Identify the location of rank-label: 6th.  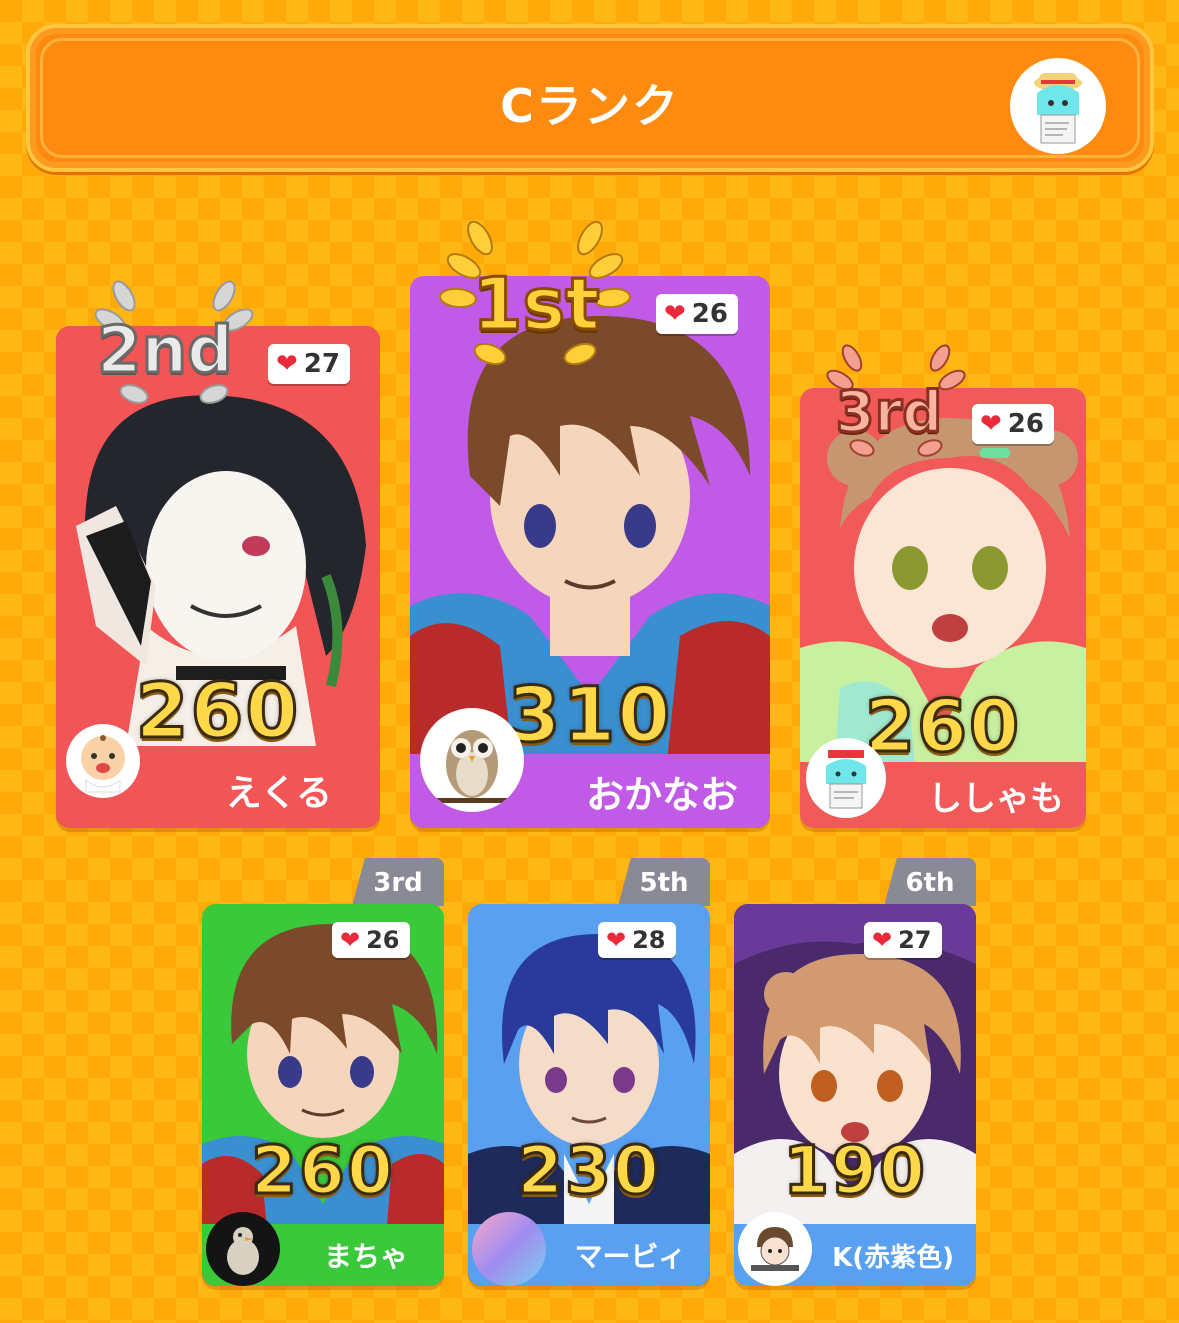
(930, 883).